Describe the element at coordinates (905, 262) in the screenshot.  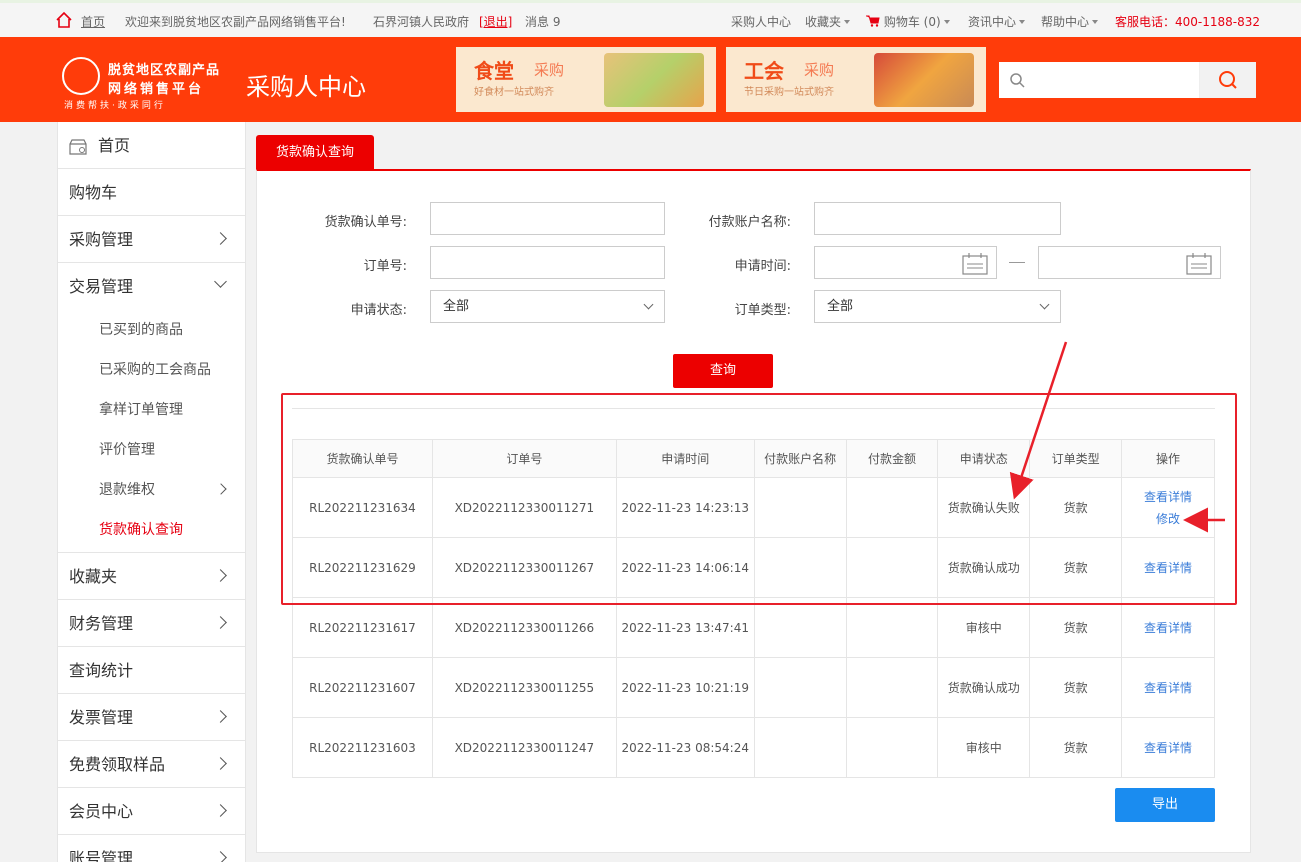
I see `start-date-field` at that location.